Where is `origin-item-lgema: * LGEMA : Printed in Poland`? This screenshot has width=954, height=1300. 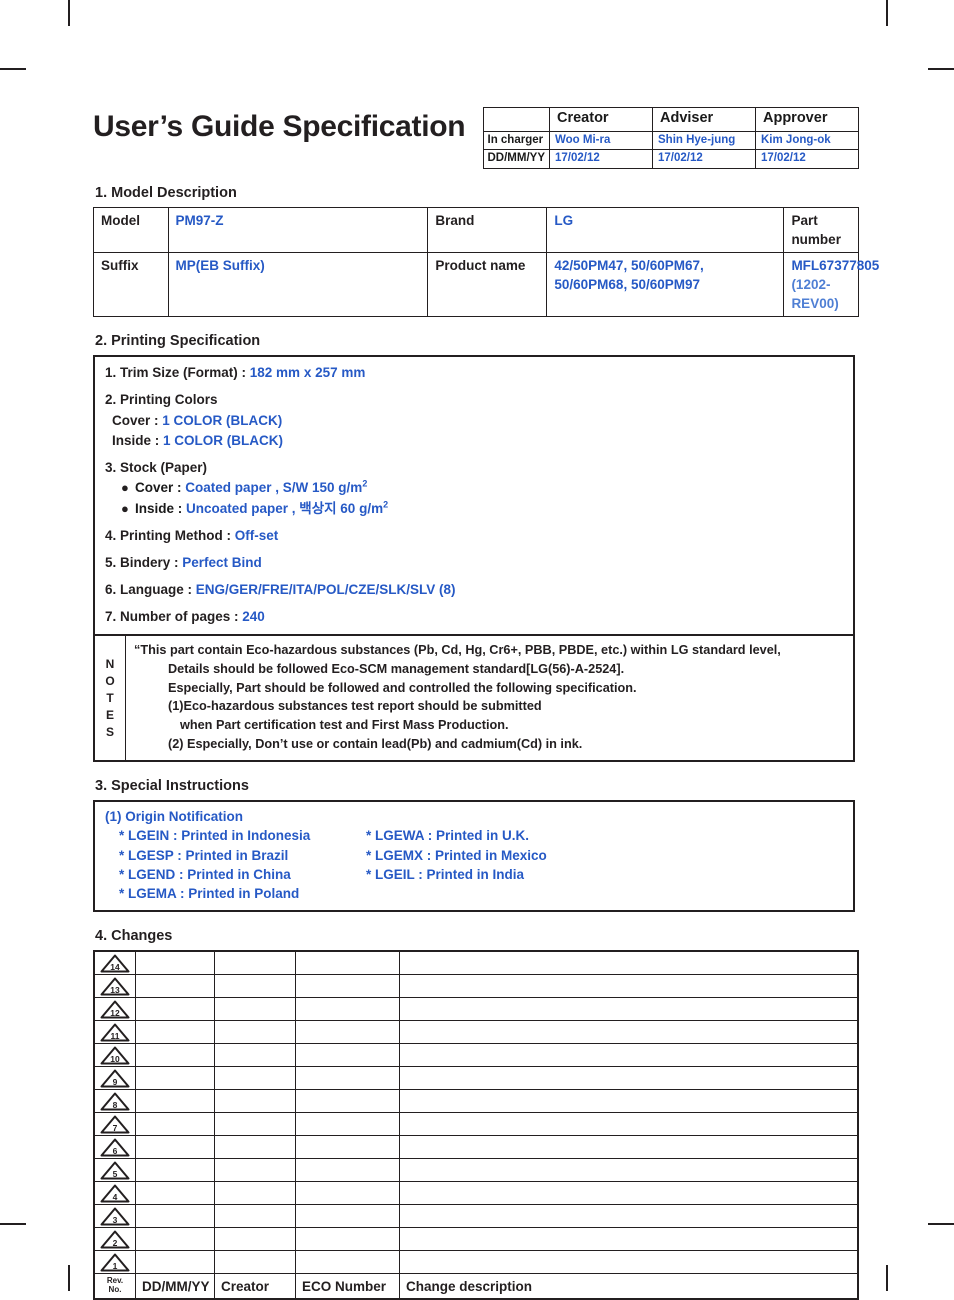
origin-item-lgema: * LGEMA : Printed in Poland is located at coordinates (209, 893).